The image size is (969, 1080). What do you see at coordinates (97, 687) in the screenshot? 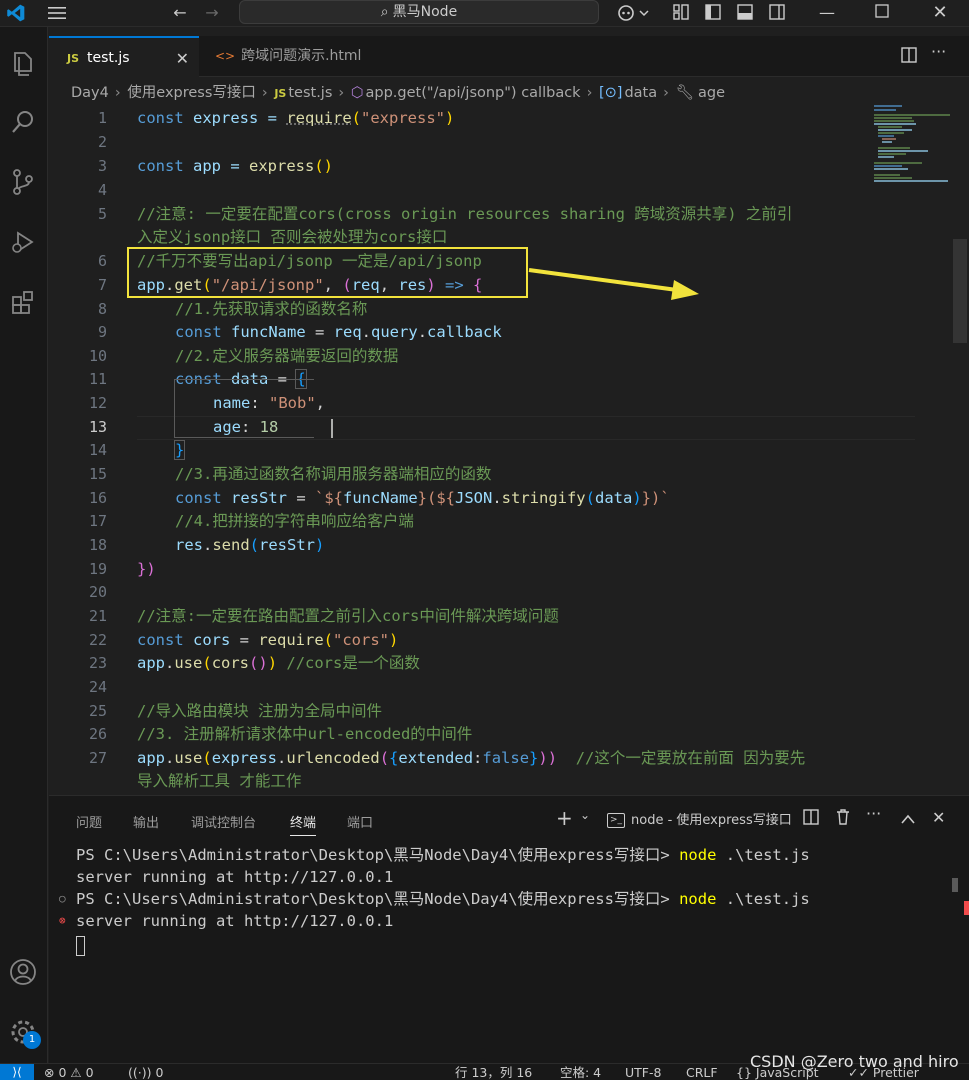
I see `line-number: 24` at bounding box center [97, 687].